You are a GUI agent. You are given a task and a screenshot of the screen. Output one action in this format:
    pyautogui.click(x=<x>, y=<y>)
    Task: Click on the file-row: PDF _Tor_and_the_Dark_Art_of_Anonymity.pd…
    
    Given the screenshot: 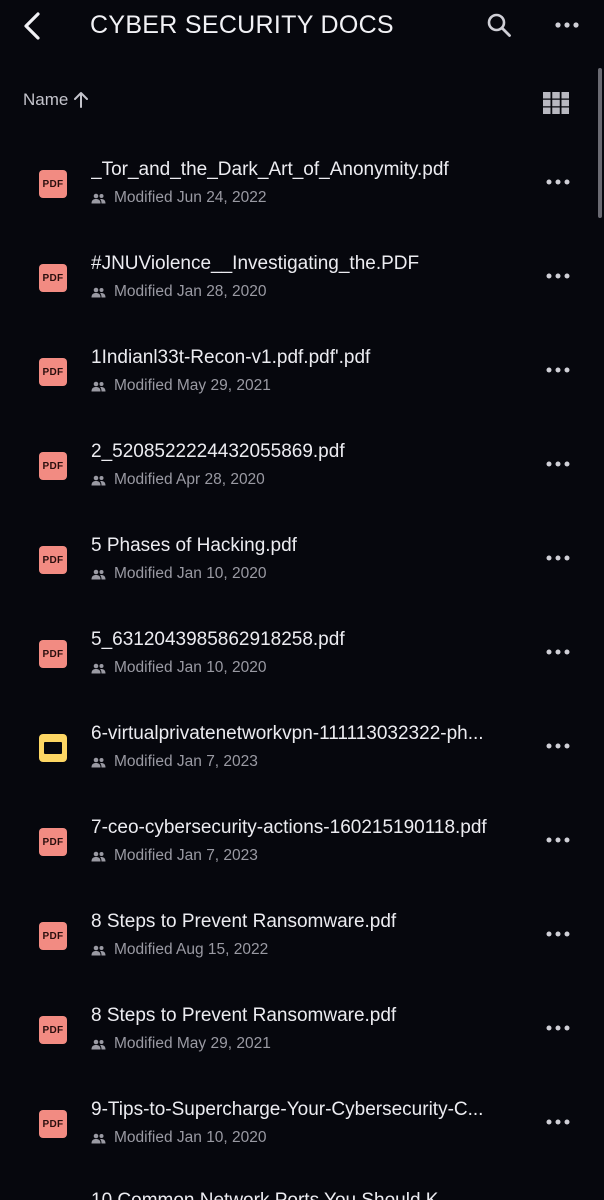 What is the action you would take?
    pyautogui.click(x=302, y=183)
    